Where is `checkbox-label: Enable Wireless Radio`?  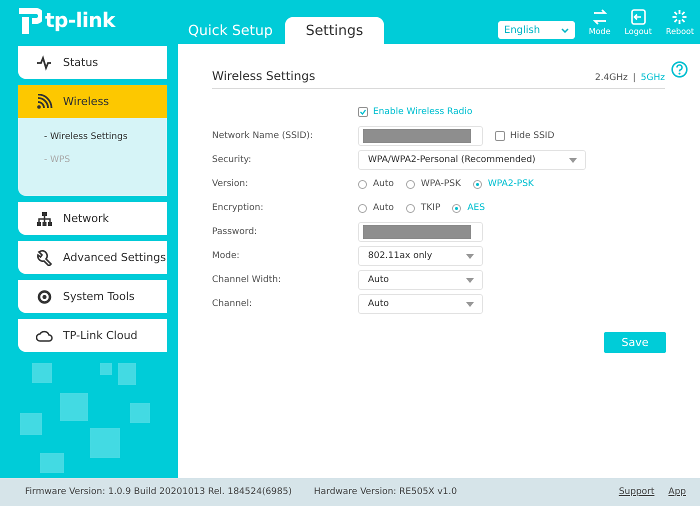
checkbox-label: Enable Wireless Radio is located at coordinates (422, 112).